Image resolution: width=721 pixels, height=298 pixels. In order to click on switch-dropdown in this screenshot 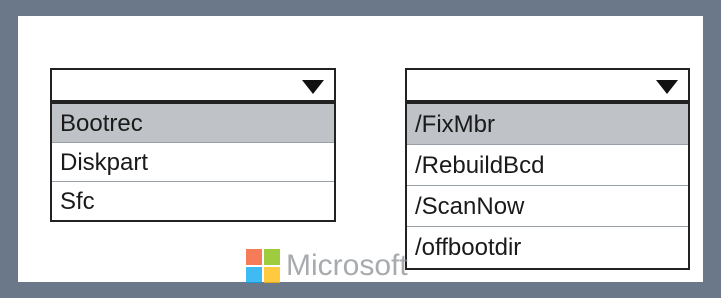, I will do `click(547, 85)`.